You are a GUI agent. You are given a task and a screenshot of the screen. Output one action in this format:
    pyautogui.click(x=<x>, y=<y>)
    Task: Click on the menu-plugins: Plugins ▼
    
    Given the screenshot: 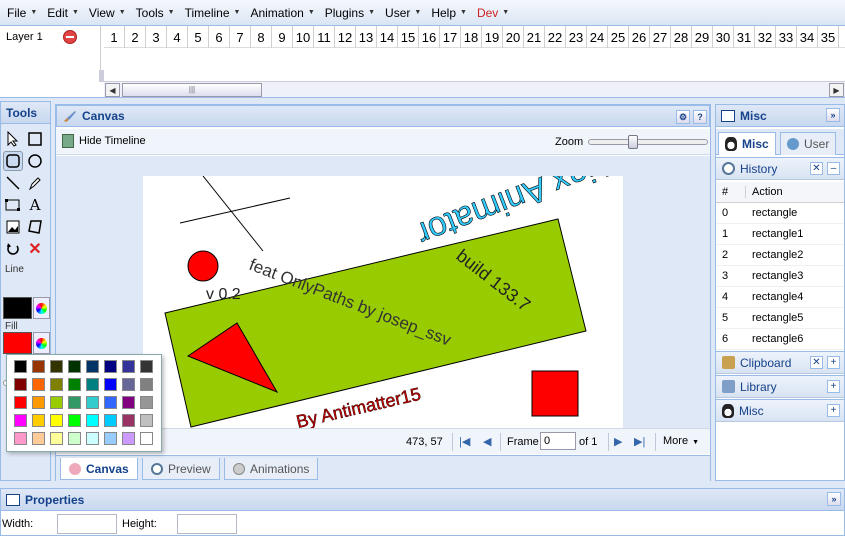 What is the action you would take?
    pyautogui.click(x=350, y=13)
    